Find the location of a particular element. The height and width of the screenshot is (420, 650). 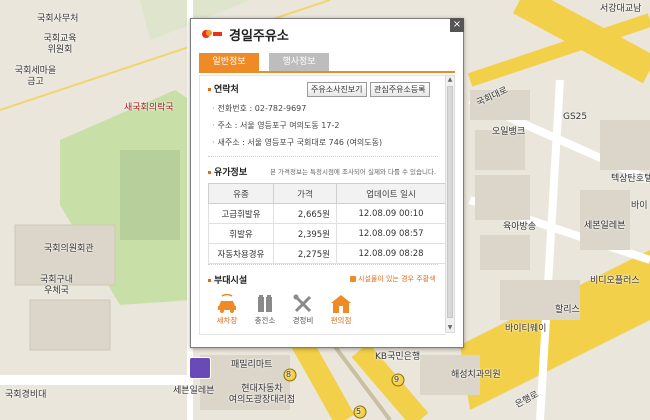

map-label: 세븐일레븐 is located at coordinates (194, 391).